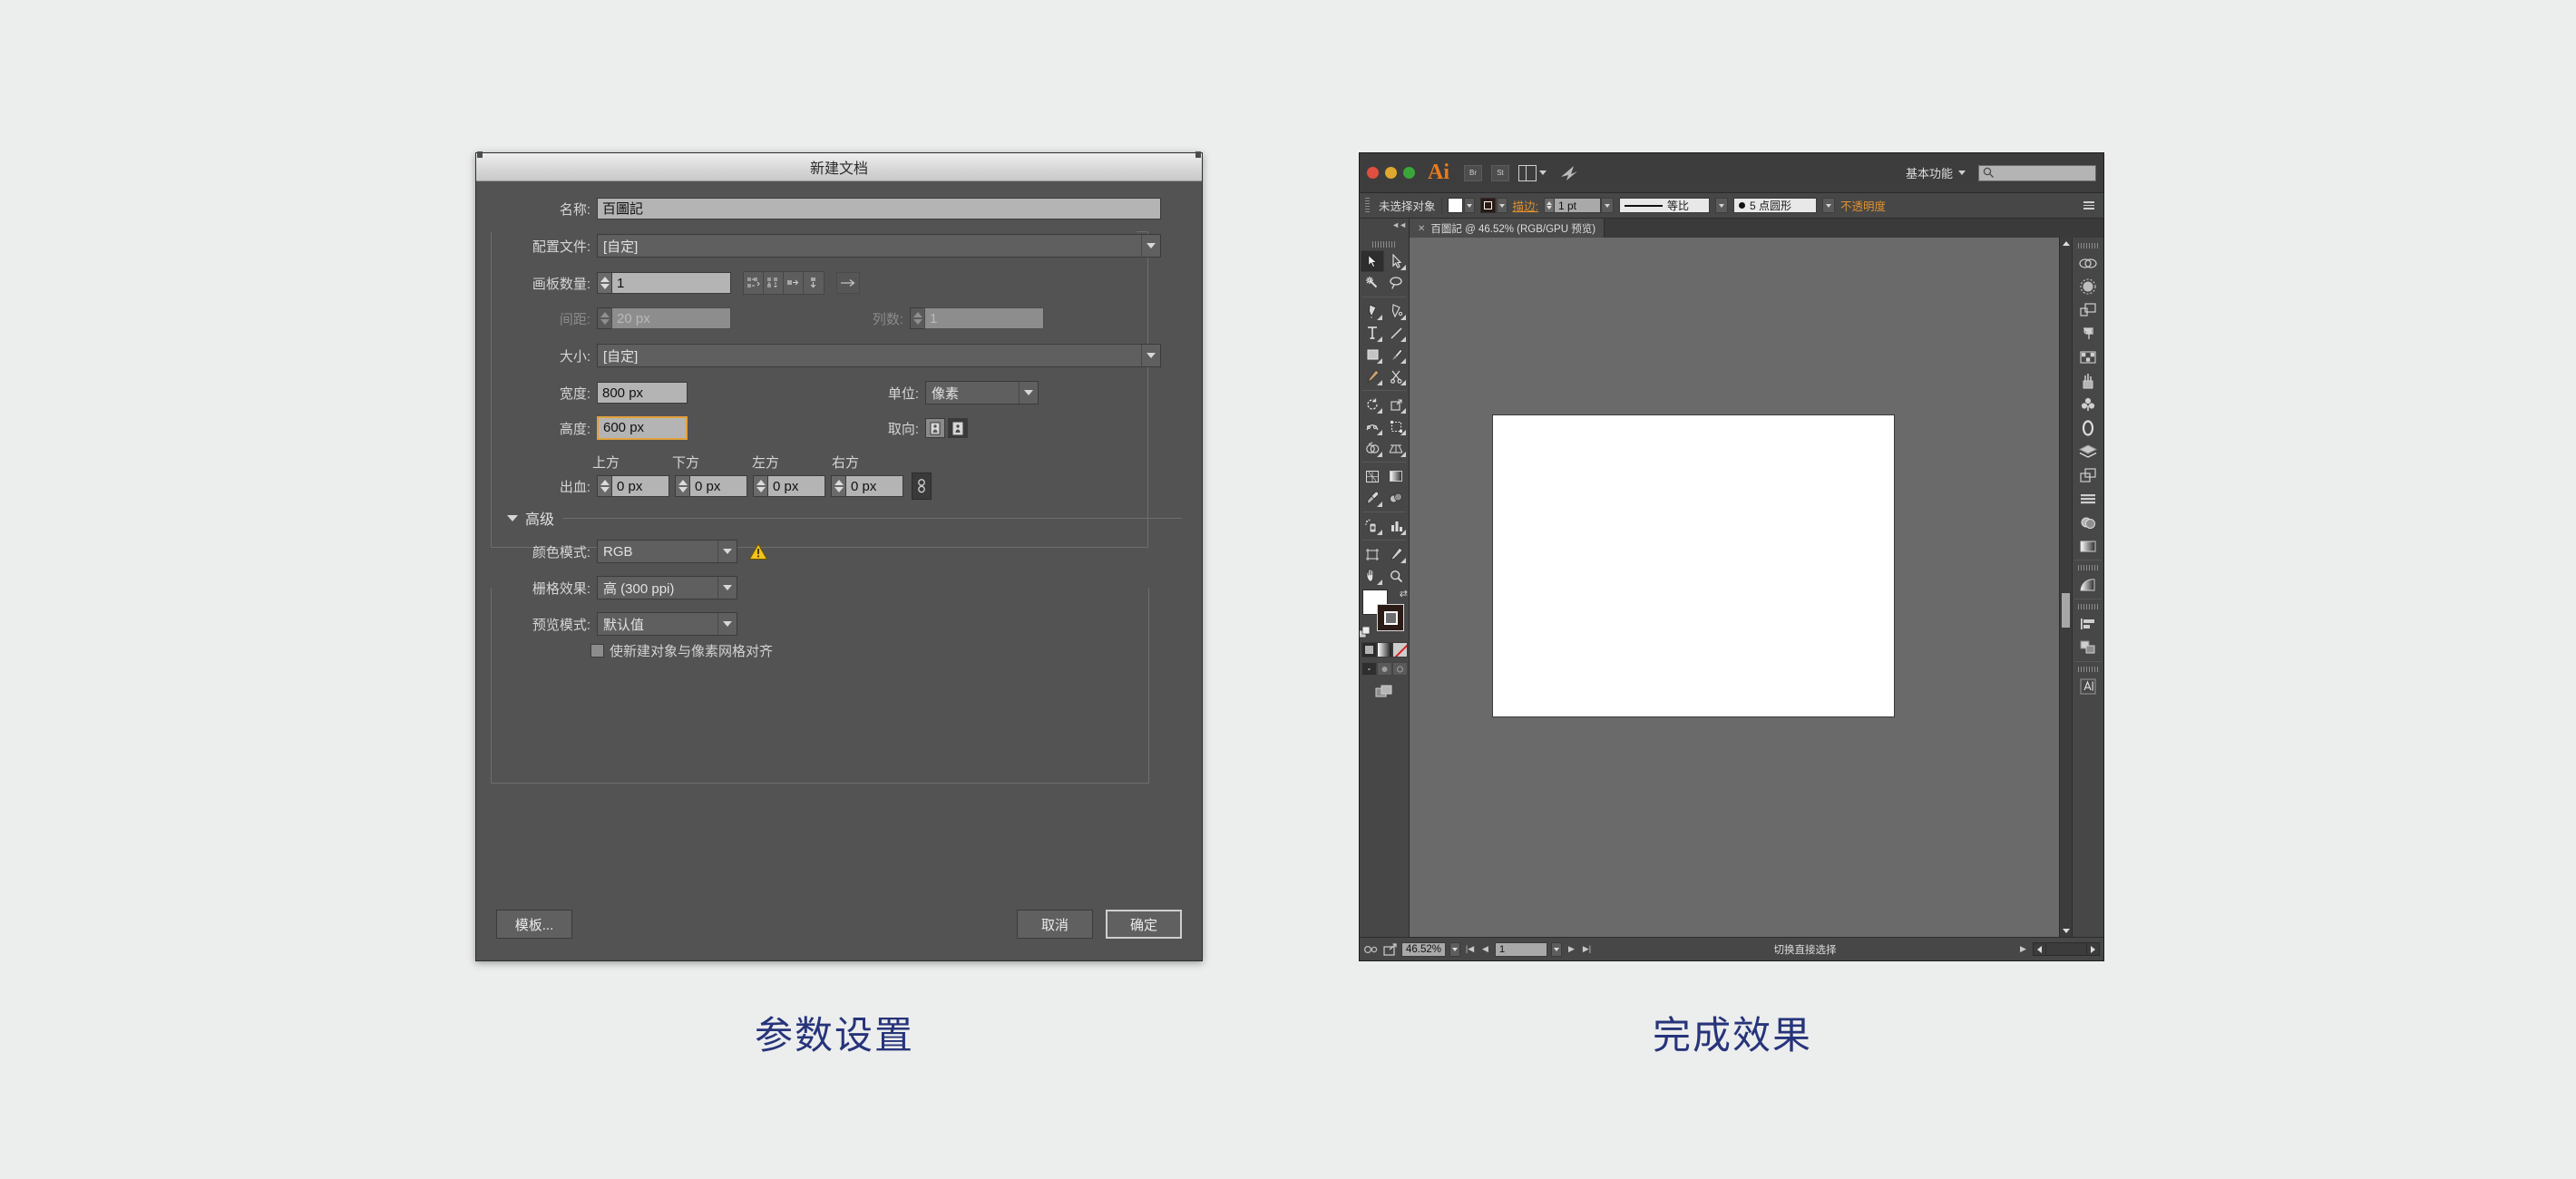 This screenshot has width=2576, height=1179. I want to click on orientation-landscape-button, so click(958, 428).